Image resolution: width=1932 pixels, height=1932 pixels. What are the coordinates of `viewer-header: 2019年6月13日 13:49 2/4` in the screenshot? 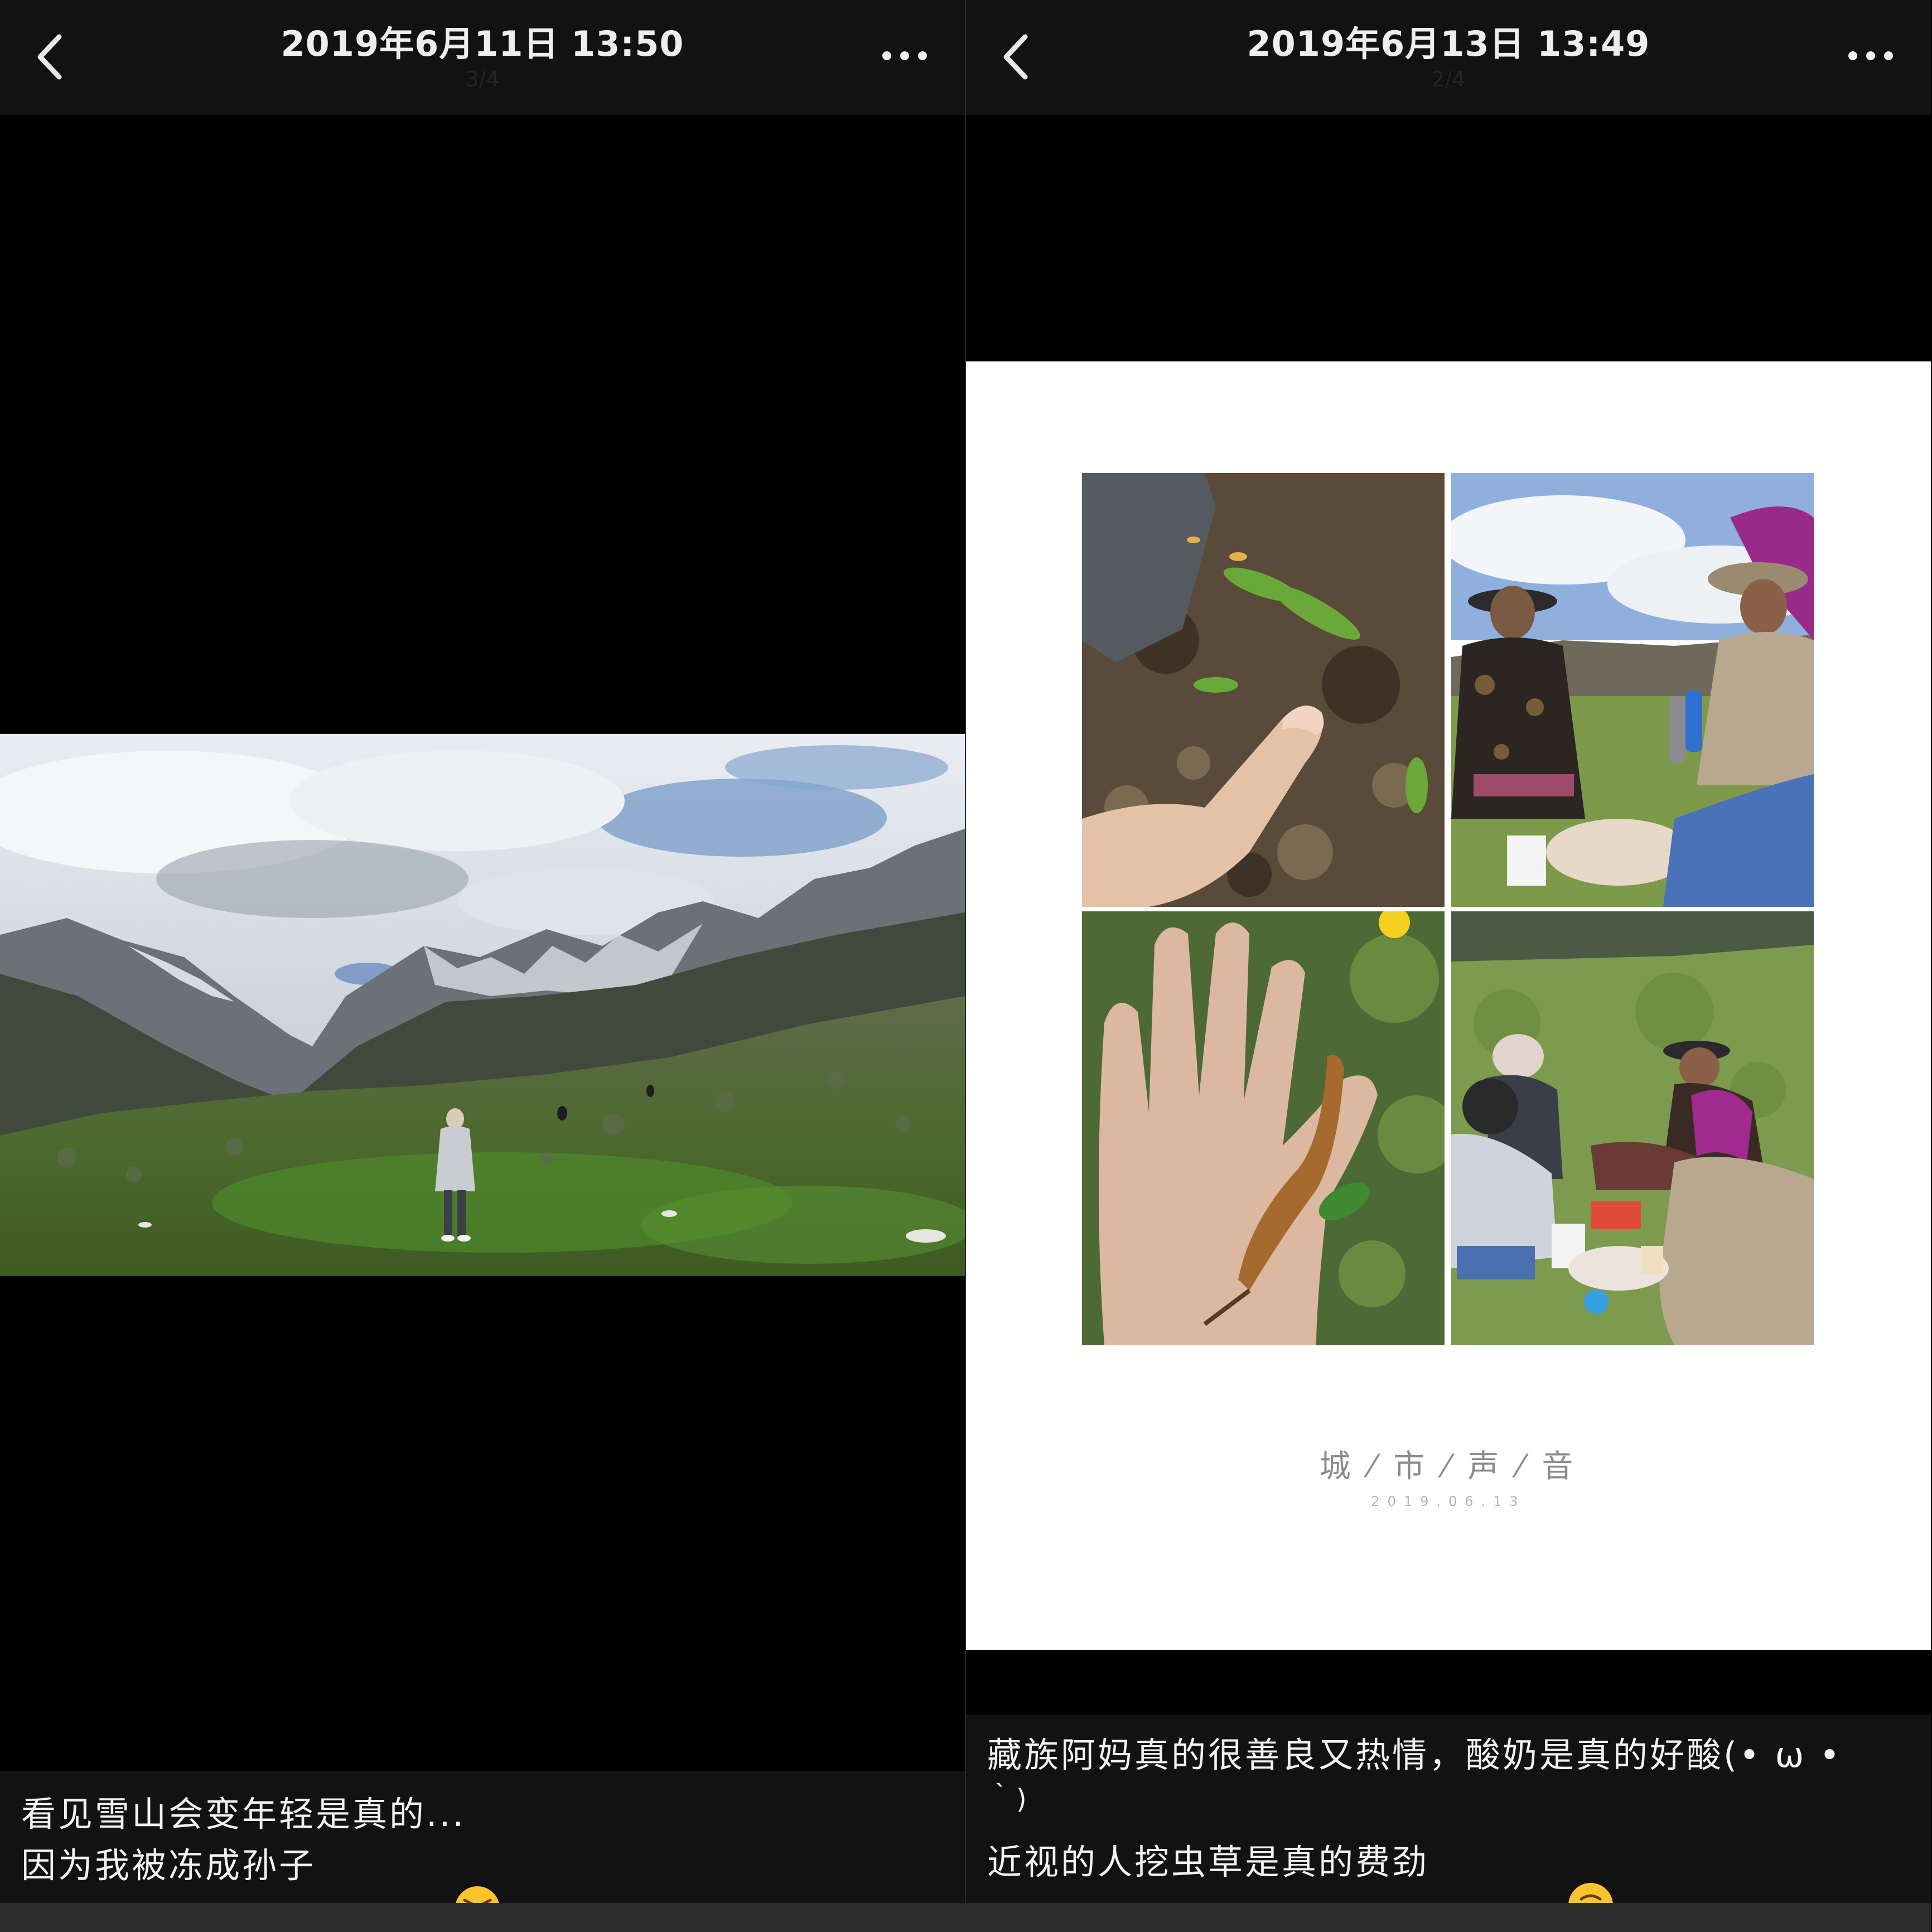 It's located at (1448, 57).